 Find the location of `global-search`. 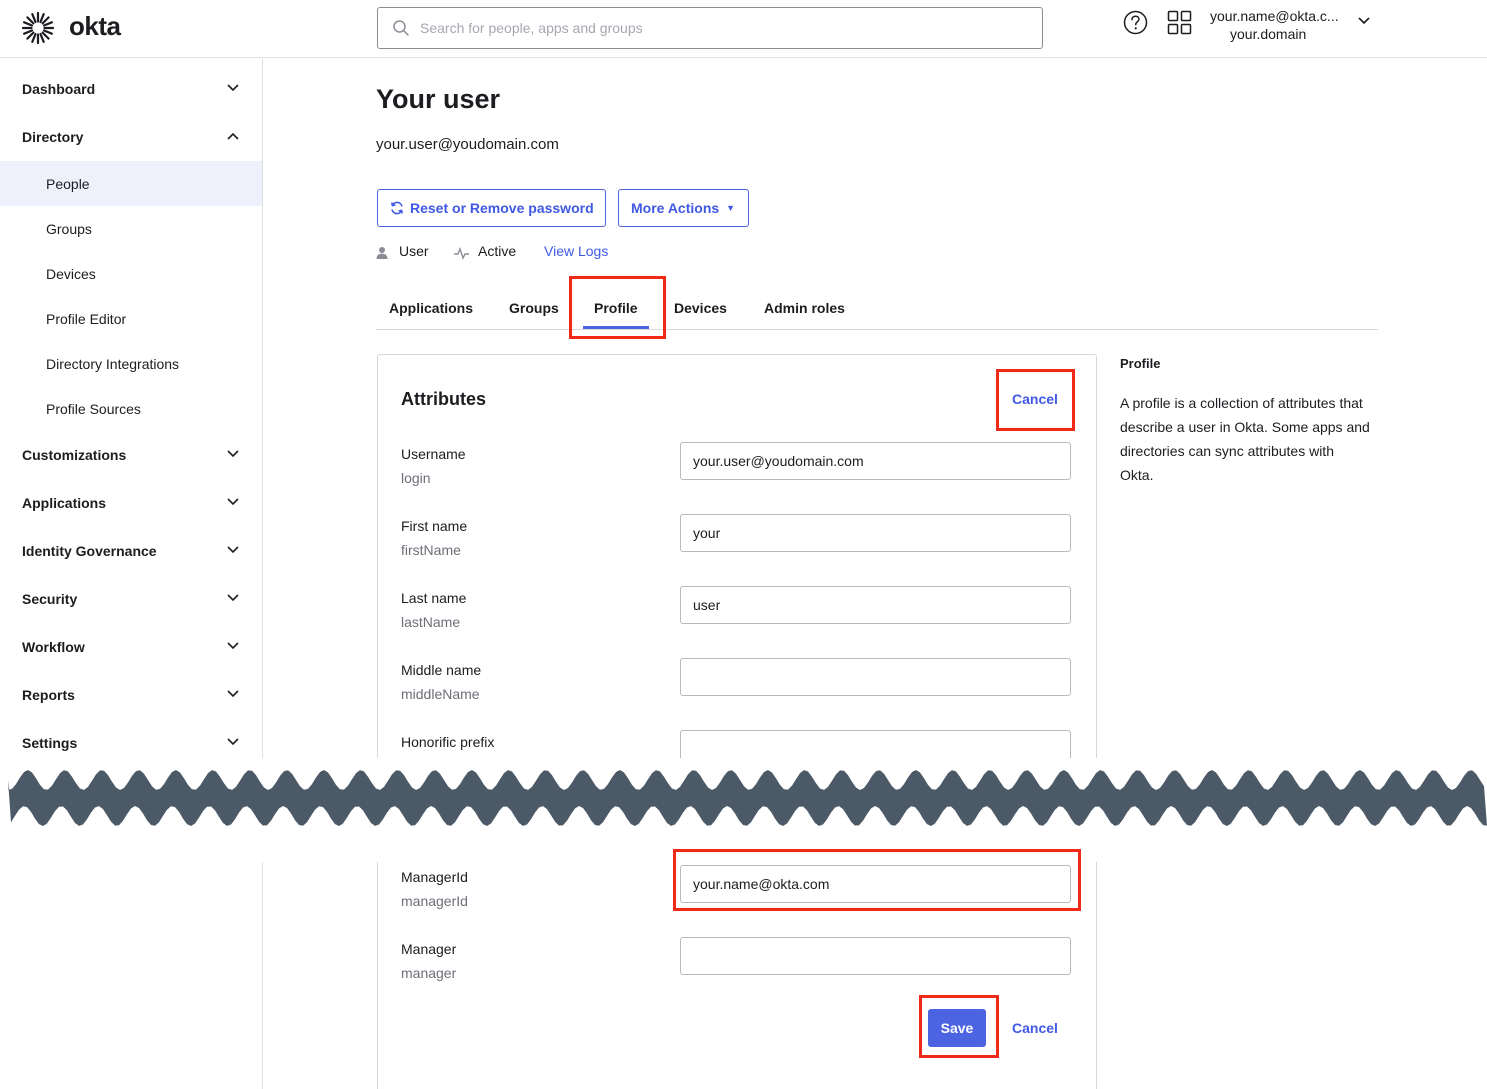

global-search is located at coordinates (710, 28).